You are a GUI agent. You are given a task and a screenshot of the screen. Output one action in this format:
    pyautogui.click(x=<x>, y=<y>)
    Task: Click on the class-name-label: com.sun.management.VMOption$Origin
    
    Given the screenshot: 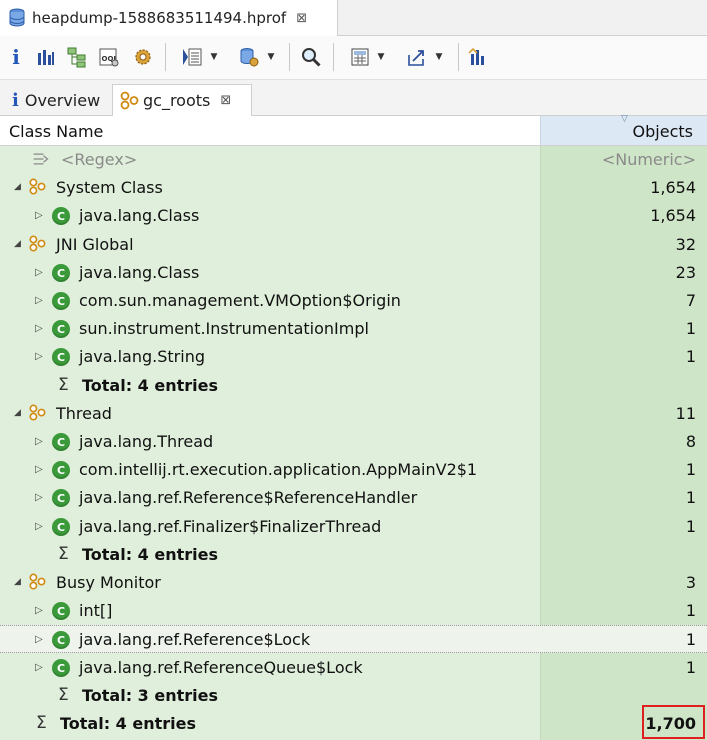 What is the action you would take?
    pyautogui.click(x=240, y=300)
    